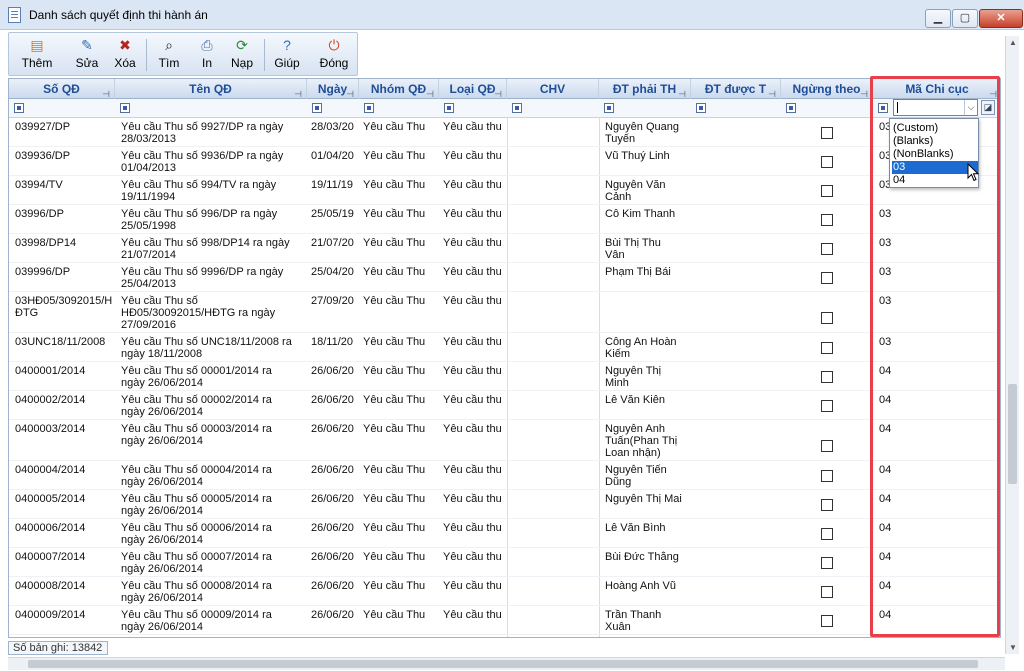  Describe the element at coordinates (333, 89) in the screenshot. I see `column-header-ngay: Ngày ⊣` at that location.